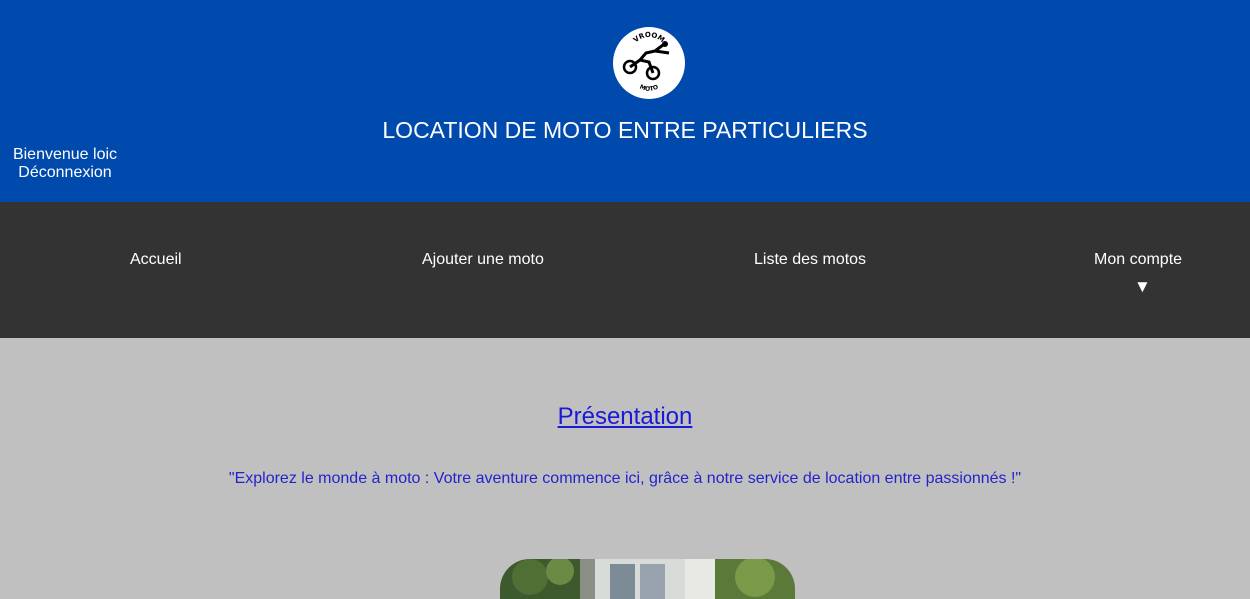 Image resolution: width=1250 pixels, height=599 pixels. What do you see at coordinates (646, 62) in the screenshot?
I see `motorbike-logo-icon: VROOM MOTO` at bounding box center [646, 62].